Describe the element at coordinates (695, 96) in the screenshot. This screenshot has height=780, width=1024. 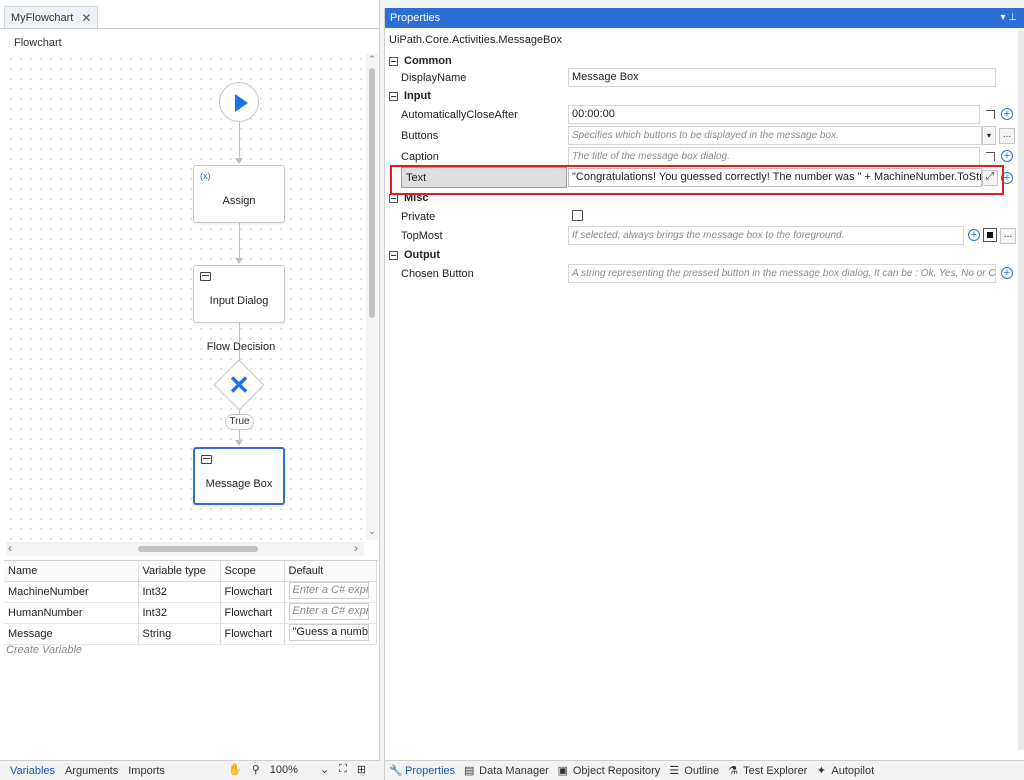
I see `category-input: Input` at that location.